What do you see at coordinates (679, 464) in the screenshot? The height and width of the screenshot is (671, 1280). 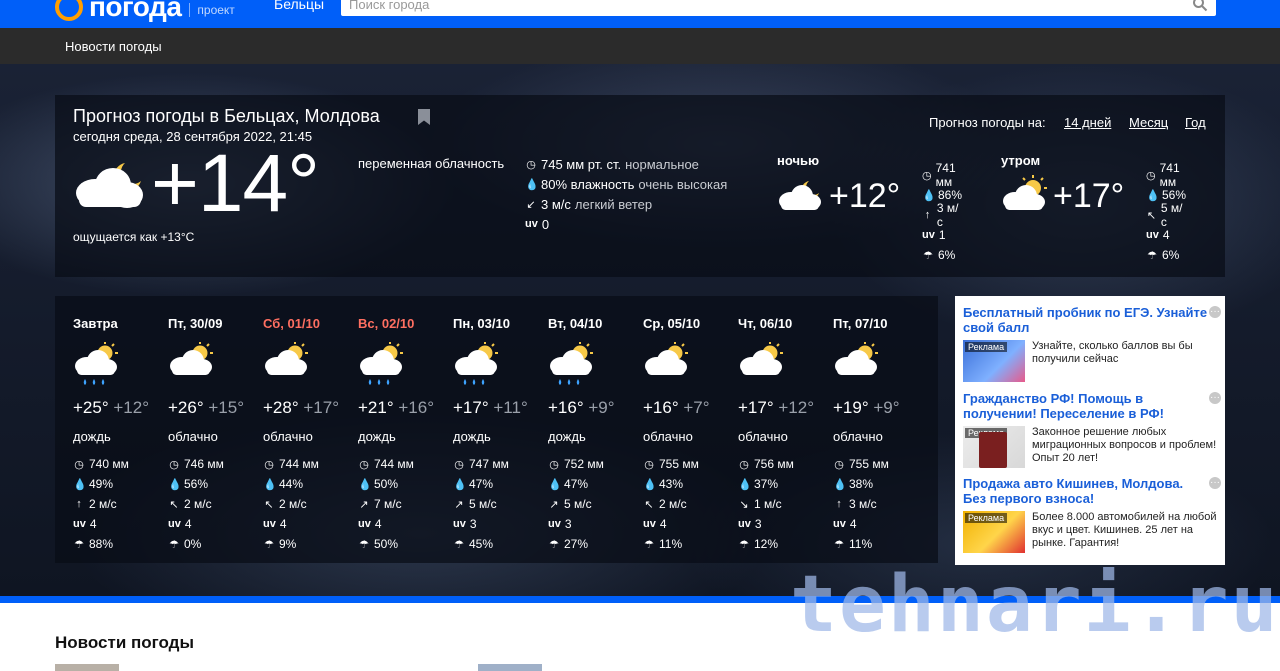 I see `pressure-value: 755 мм` at bounding box center [679, 464].